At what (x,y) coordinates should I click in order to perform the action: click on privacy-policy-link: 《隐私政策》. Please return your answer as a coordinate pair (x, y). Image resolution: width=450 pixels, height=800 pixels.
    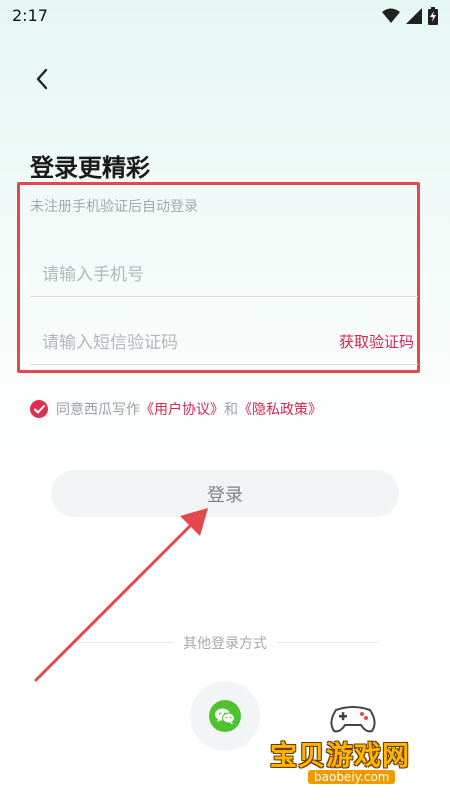
    Looking at the image, I should click on (280, 409).